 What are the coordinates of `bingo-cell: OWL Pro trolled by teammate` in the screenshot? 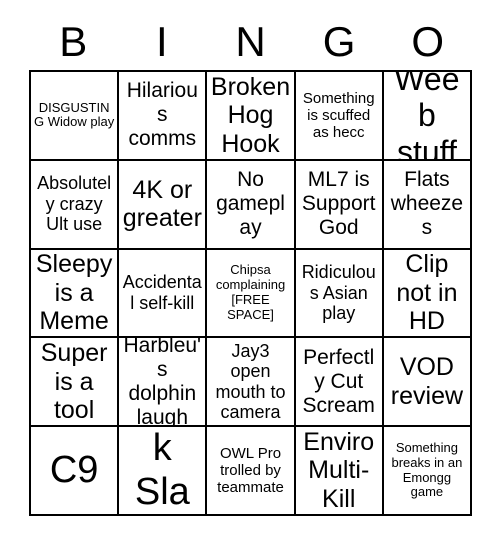 It's located at (251, 471).